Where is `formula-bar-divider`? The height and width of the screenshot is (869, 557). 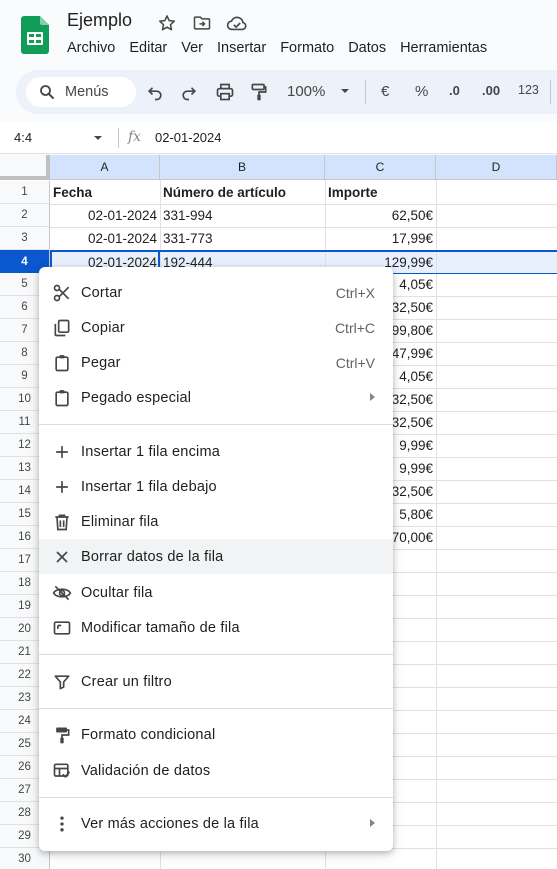 formula-bar-divider is located at coordinates (118, 138).